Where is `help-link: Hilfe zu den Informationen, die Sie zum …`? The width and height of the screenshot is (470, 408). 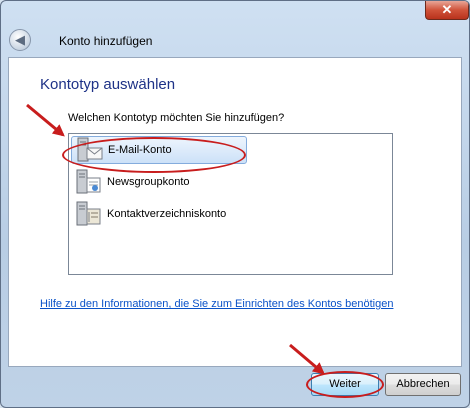
help-link: Hilfe zu den Informationen, die Sie zum … is located at coordinates (216, 304).